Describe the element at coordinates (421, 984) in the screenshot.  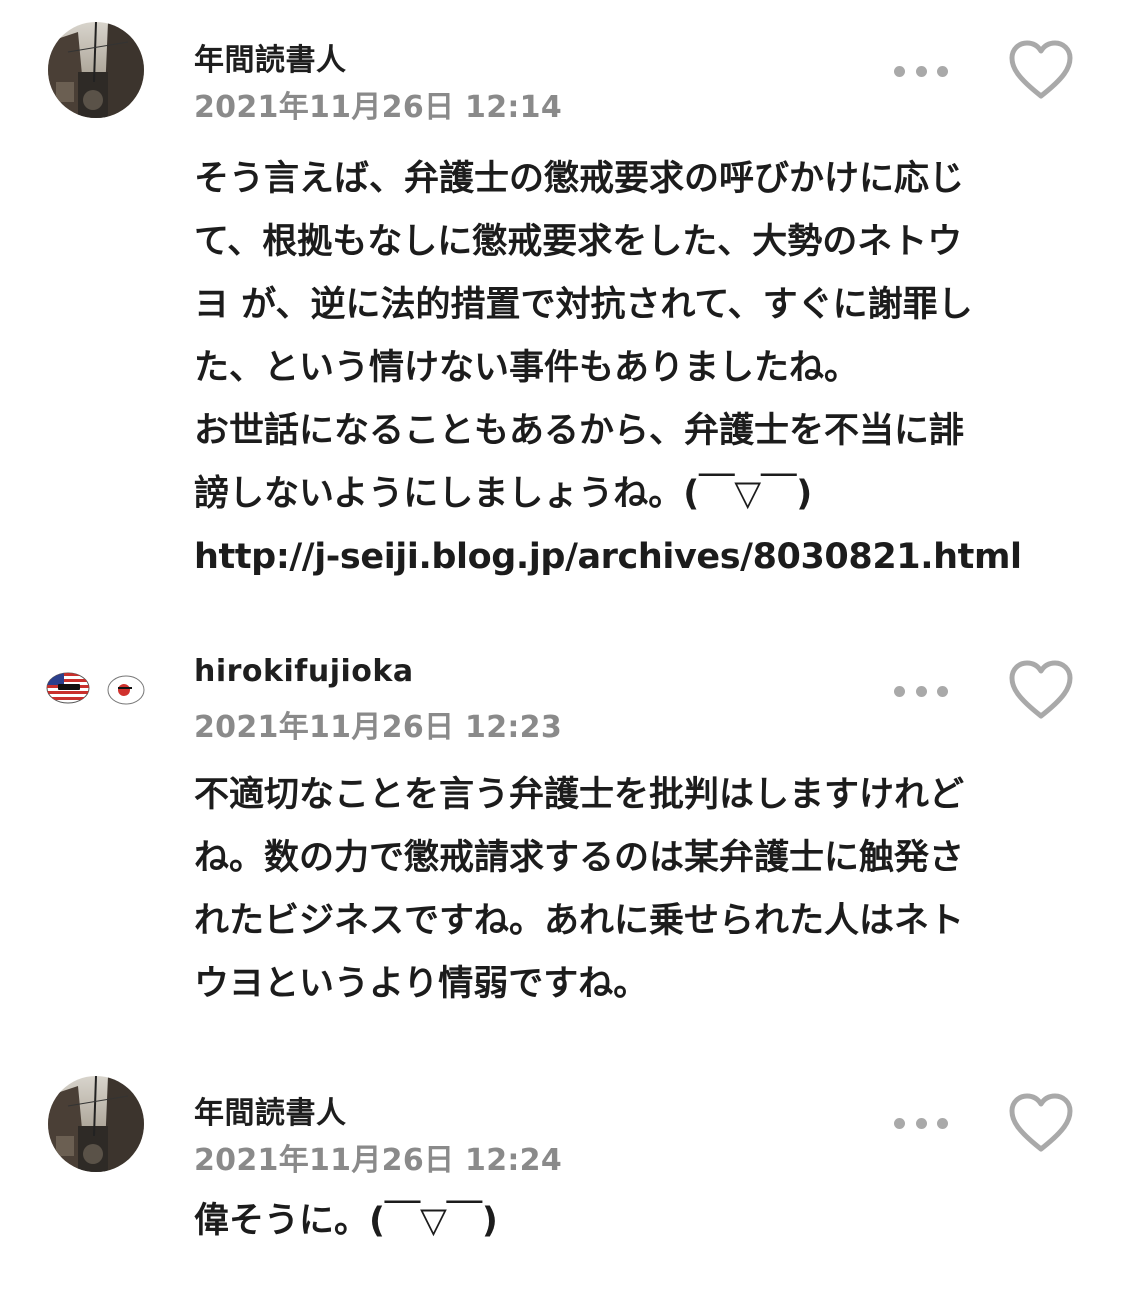
I see `comment-text-line: ウヨというより情弱ですね。` at that location.